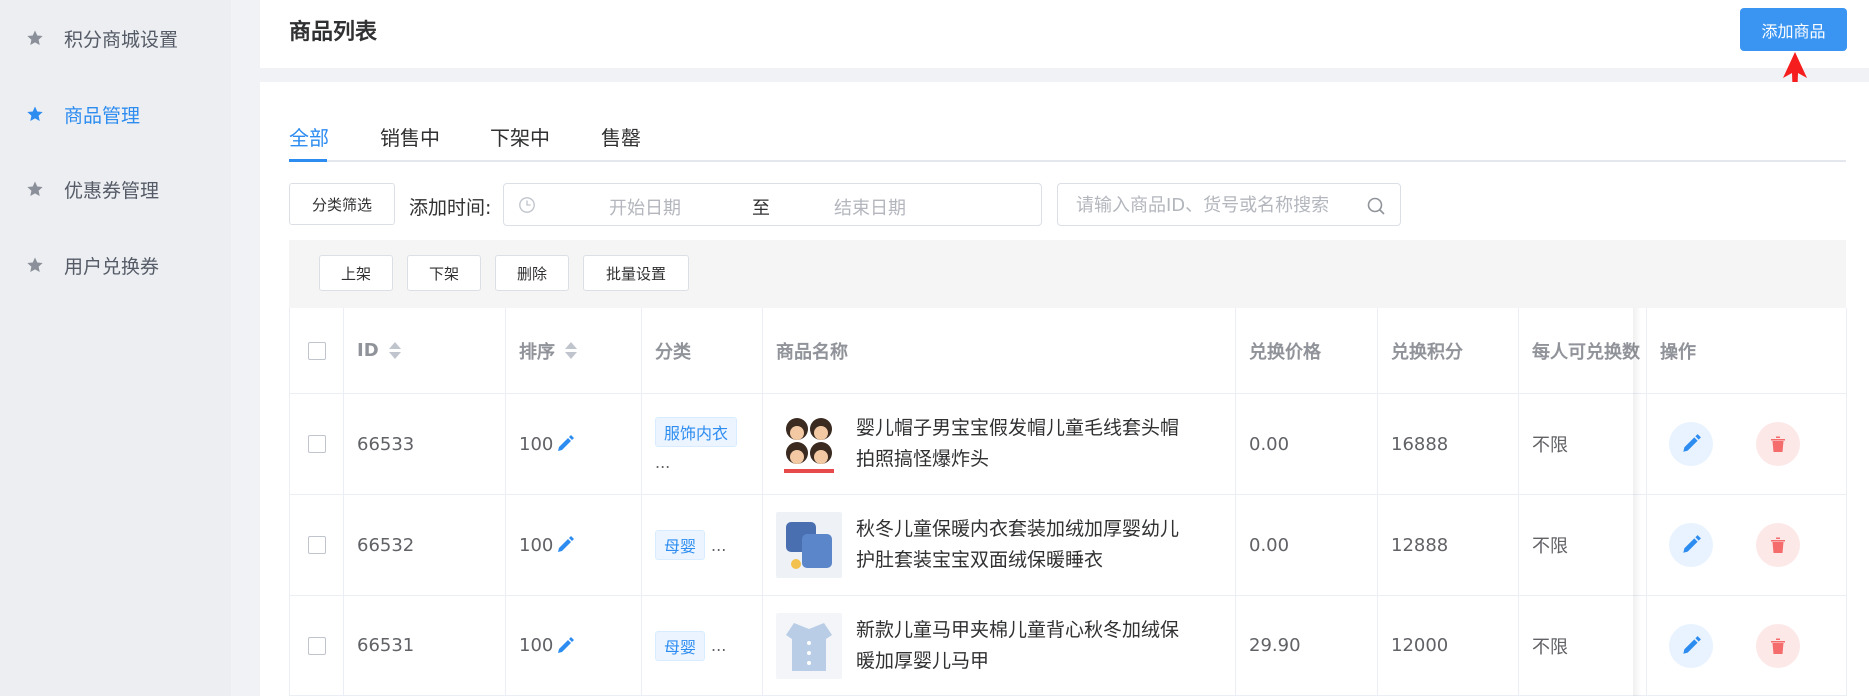  Describe the element at coordinates (308, 160) in the screenshot. I see `tab-active-indicator` at that location.